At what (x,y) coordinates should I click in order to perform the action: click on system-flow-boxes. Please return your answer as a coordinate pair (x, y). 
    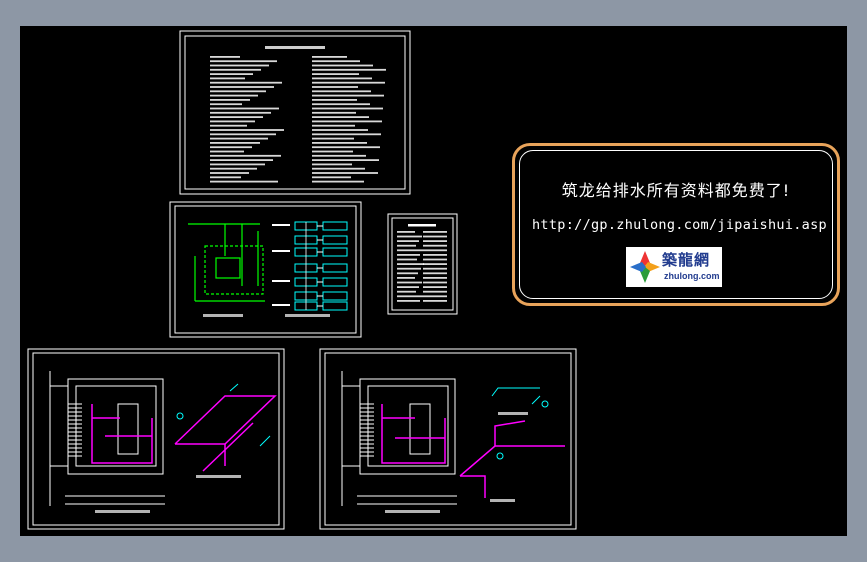
    Looking at the image, I should click on (310, 266).